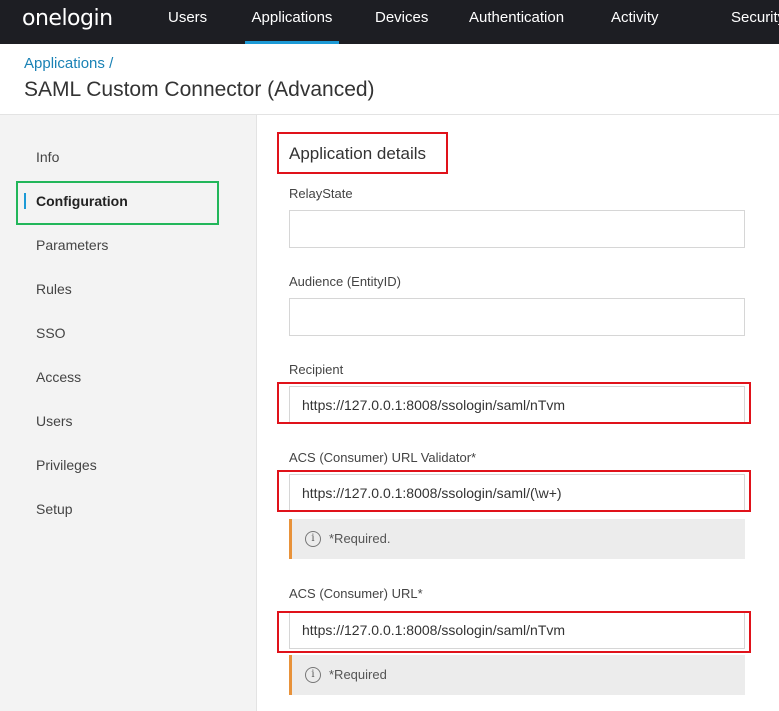 The height and width of the screenshot is (711, 779). I want to click on page-title: SAML Custom Connector (Advanced), so click(199, 89).